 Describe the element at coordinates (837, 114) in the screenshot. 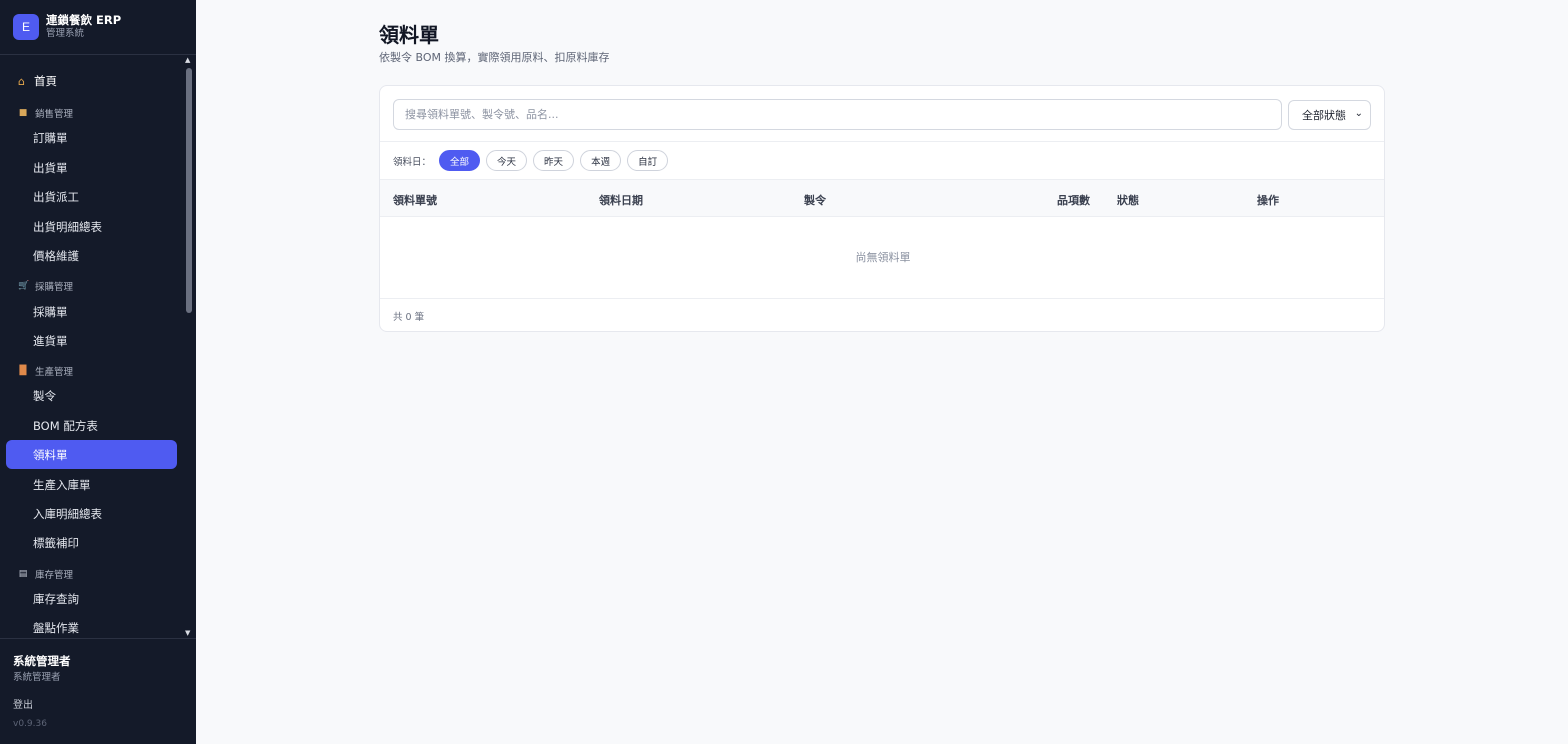

I see `search-input` at that location.